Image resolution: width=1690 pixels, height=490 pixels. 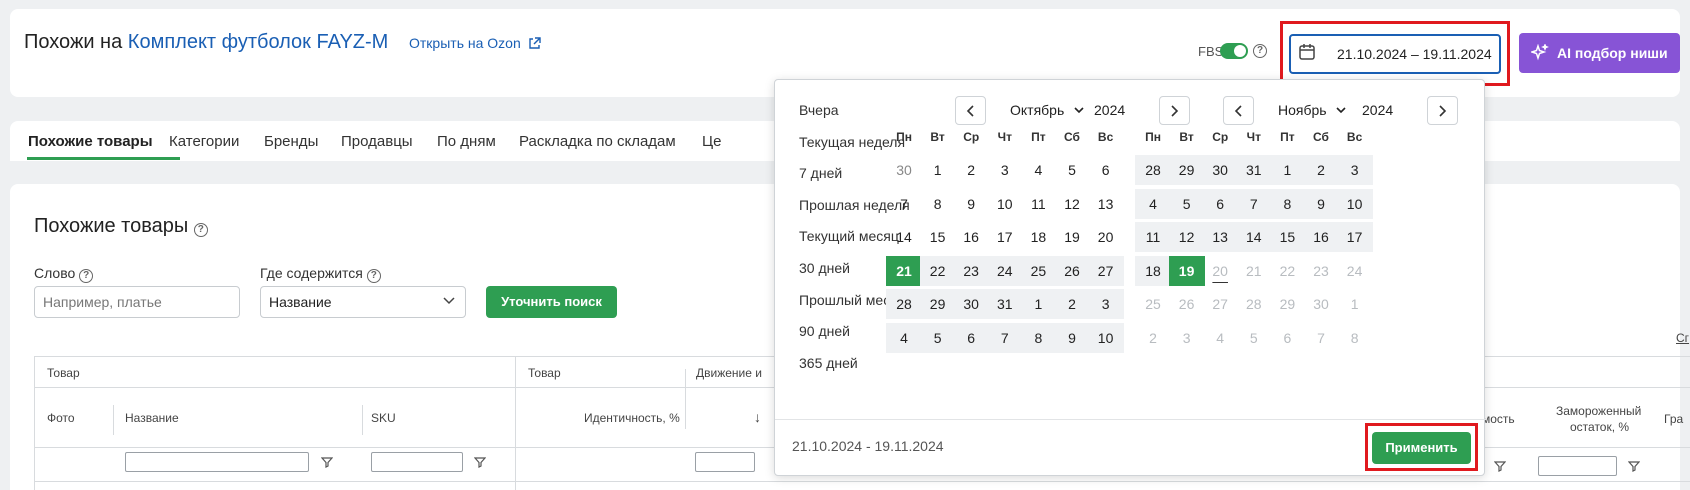 I want to click on open-on-ozon-link: Открыть на Ozon, so click(x=475, y=43).